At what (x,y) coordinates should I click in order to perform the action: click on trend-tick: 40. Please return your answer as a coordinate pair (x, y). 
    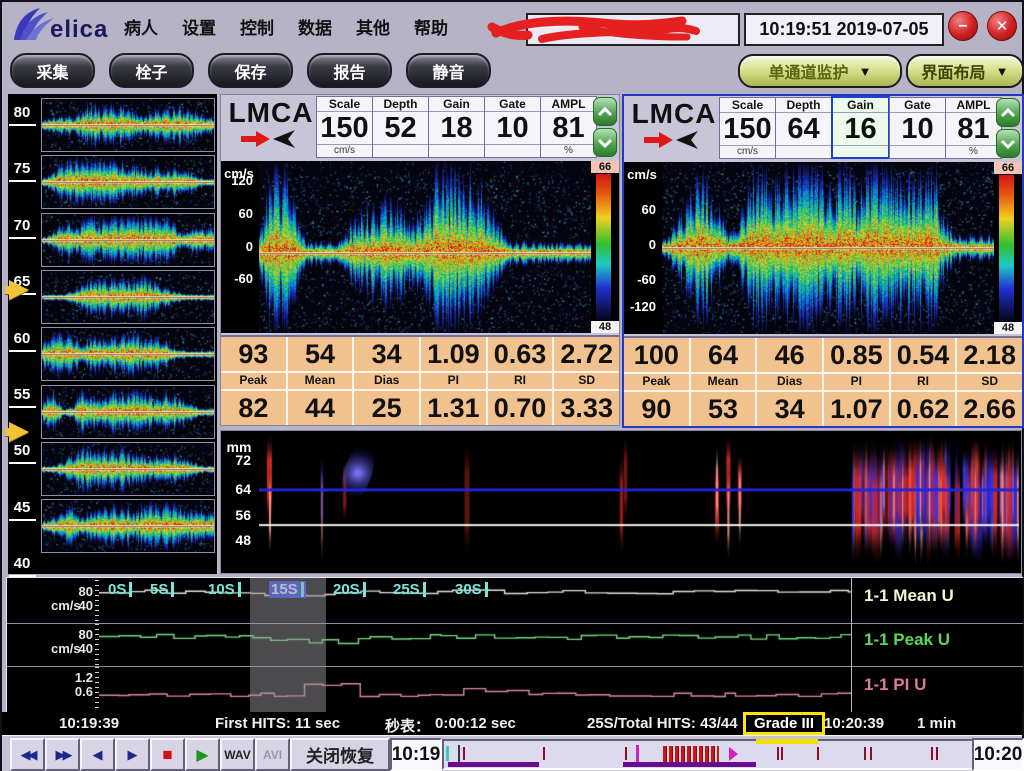
    Looking at the image, I should click on (85, 648).